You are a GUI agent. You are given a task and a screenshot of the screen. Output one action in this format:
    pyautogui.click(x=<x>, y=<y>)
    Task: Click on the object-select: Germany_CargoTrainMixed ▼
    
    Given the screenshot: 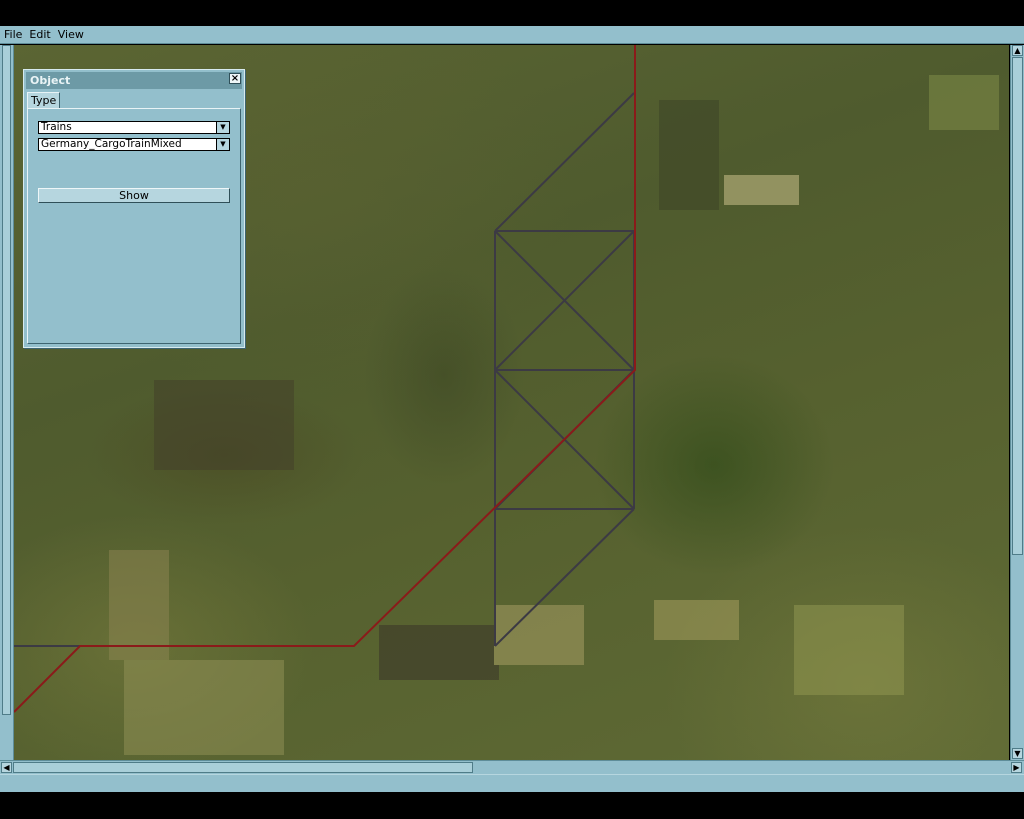 What is the action you would take?
    pyautogui.click(x=134, y=144)
    